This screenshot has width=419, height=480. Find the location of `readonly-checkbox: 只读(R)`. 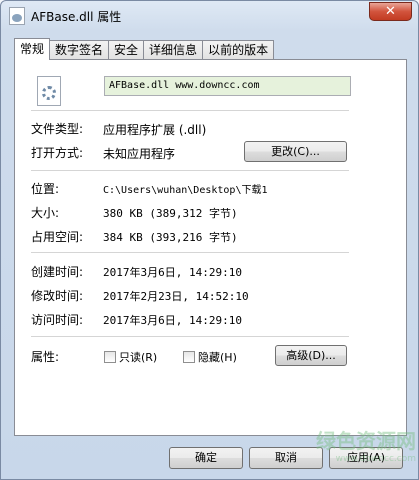

readonly-checkbox: 只读(R) is located at coordinates (130, 357).